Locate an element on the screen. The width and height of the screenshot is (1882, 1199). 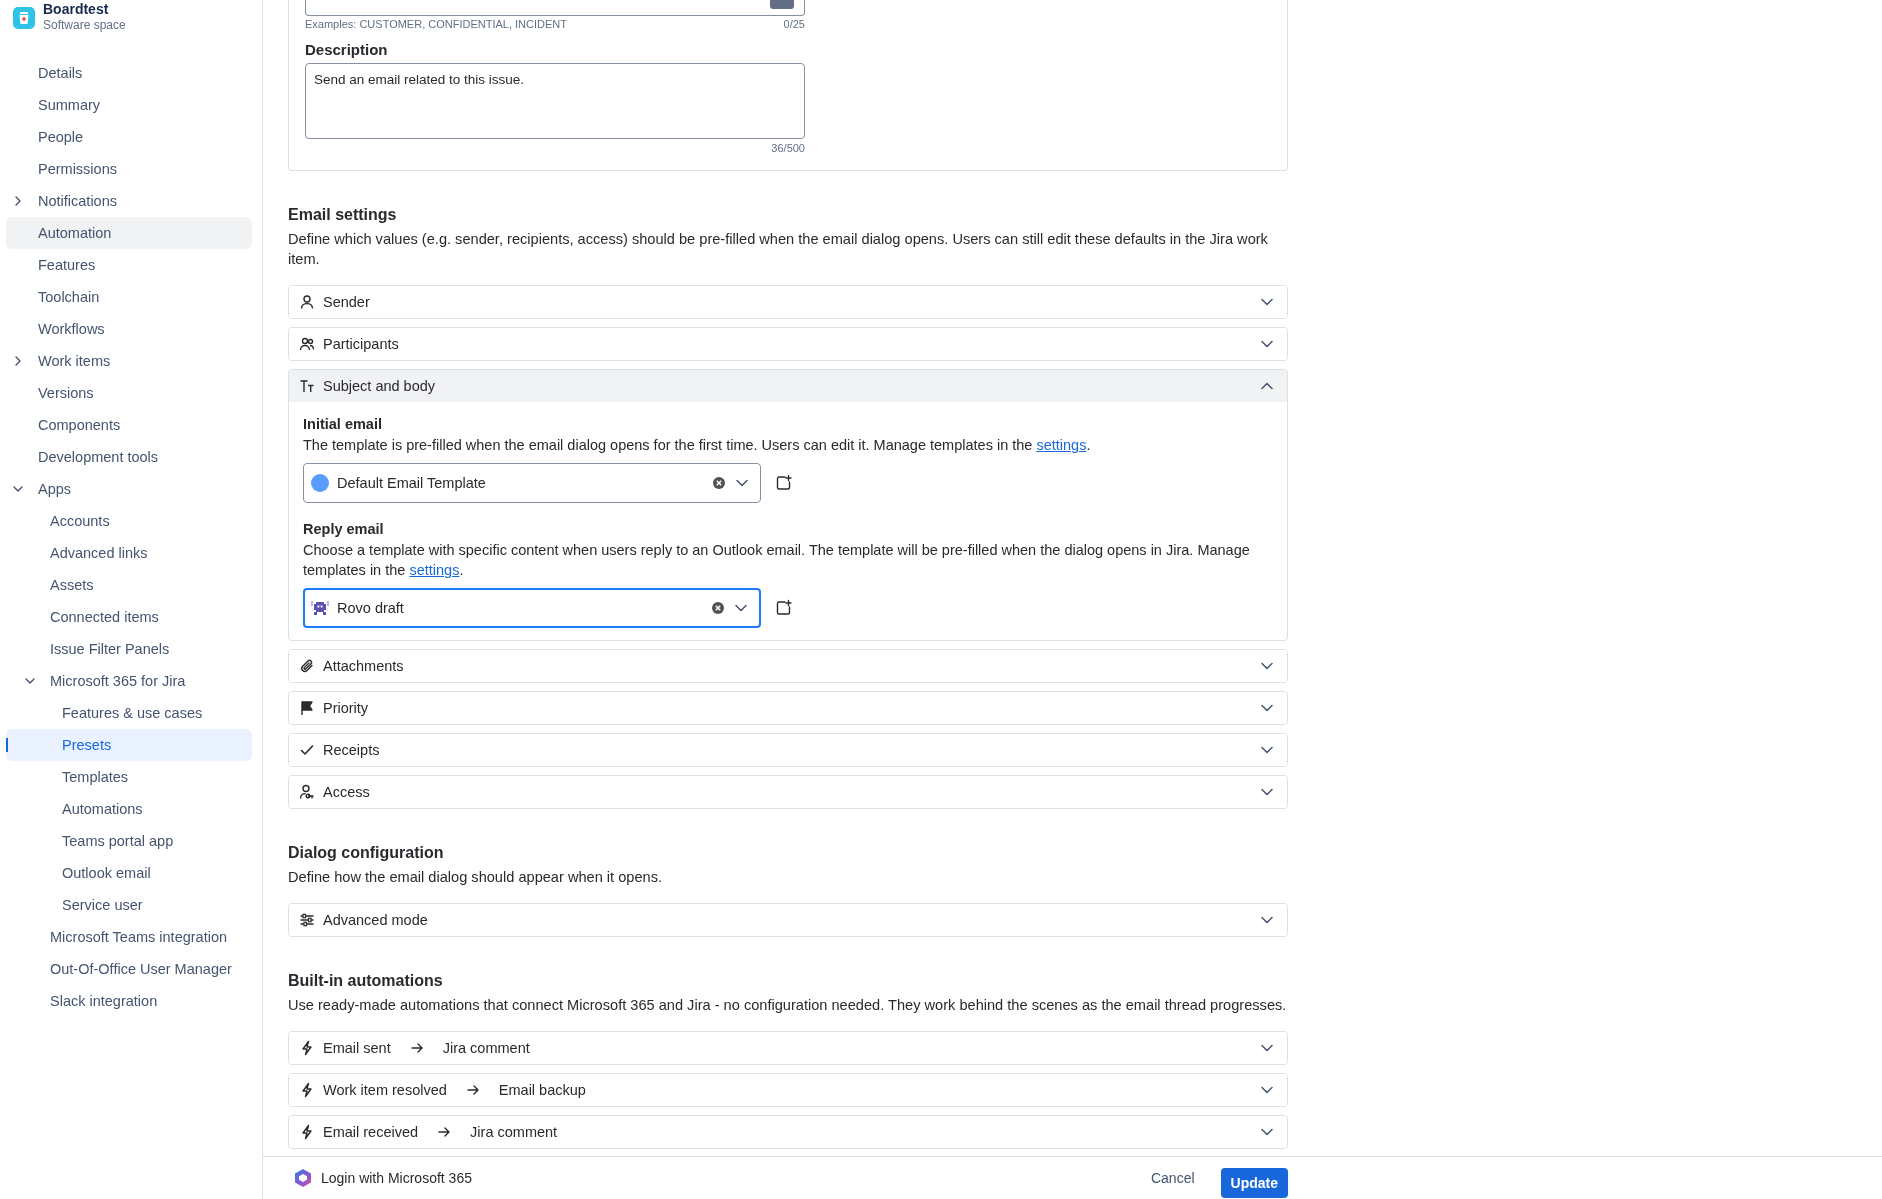
automation-row: Email received Jira comment is located at coordinates (788, 1132).